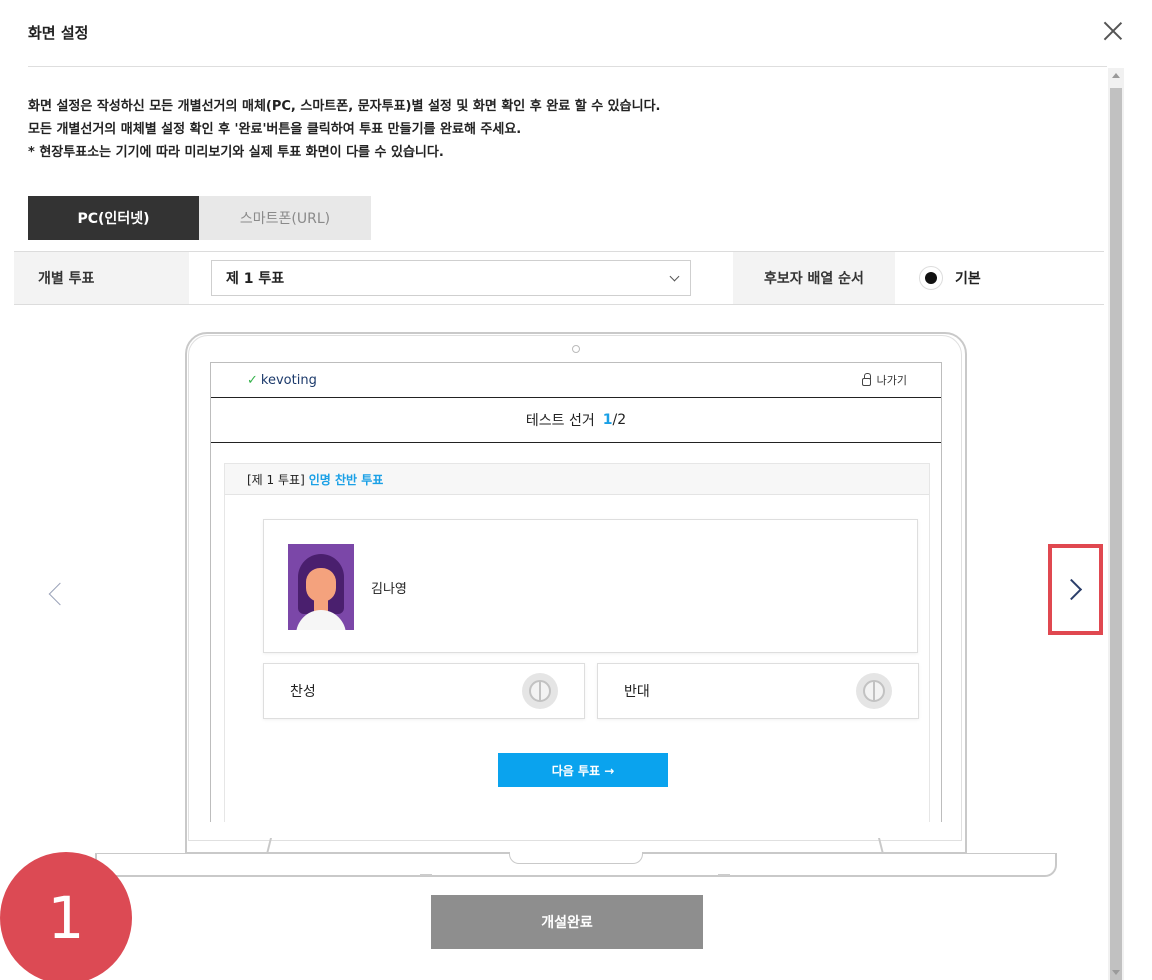 This screenshot has height=980, width=1152. Describe the element at coordinates (1071, 589) in the screenshot. I see `chevron-right-icon` at that location.